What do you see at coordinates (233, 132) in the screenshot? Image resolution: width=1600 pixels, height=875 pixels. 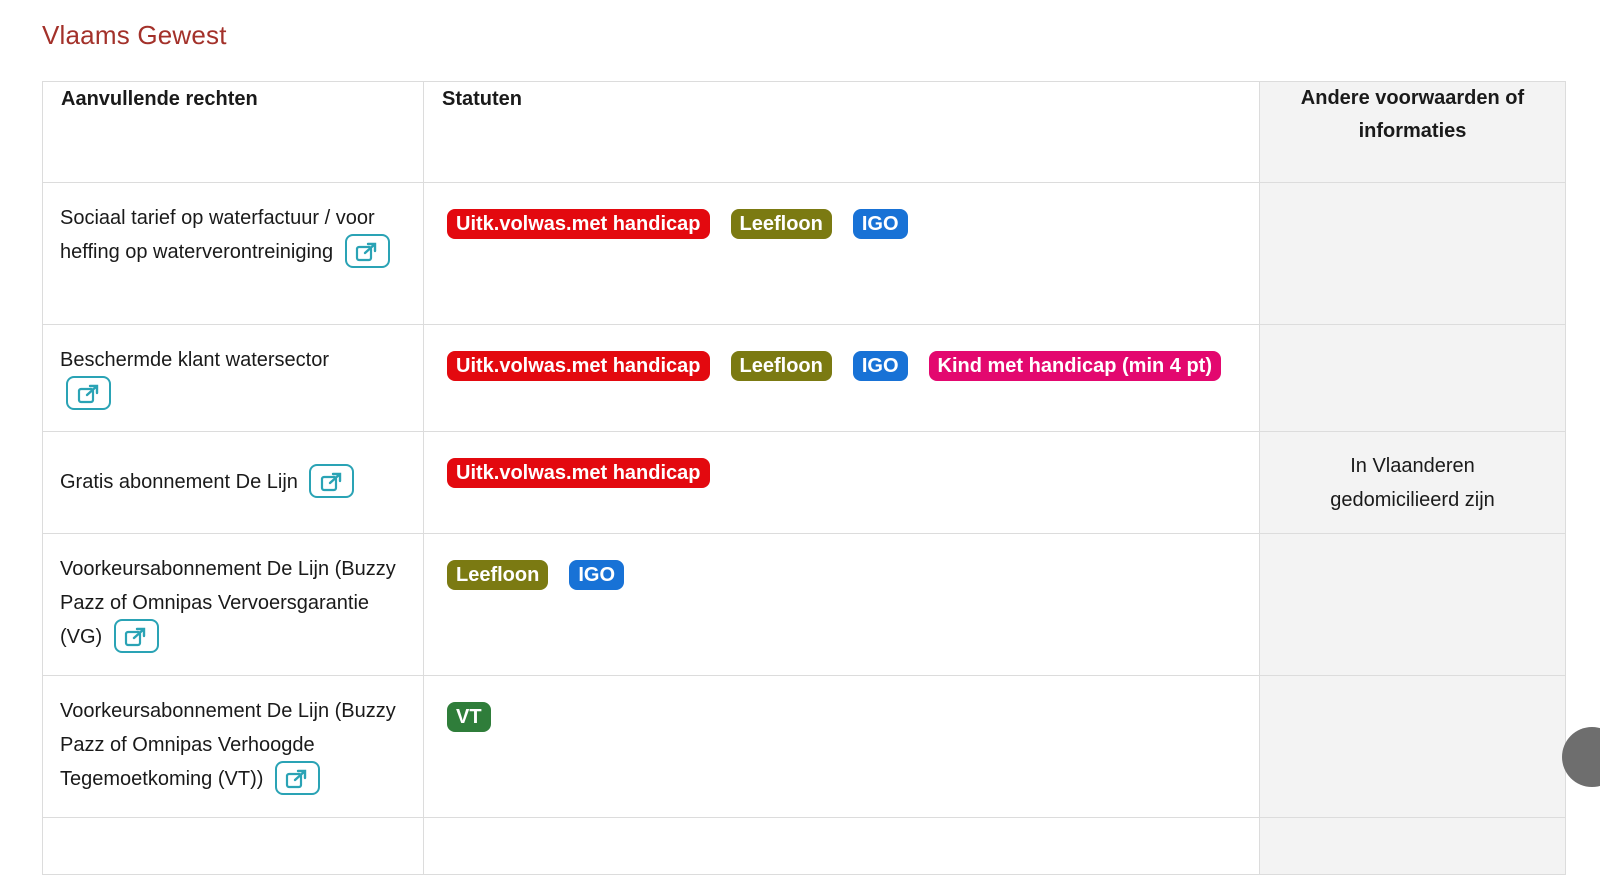 I see `header-rights: Aanvullende rechten` at bounding box center [233, 132].